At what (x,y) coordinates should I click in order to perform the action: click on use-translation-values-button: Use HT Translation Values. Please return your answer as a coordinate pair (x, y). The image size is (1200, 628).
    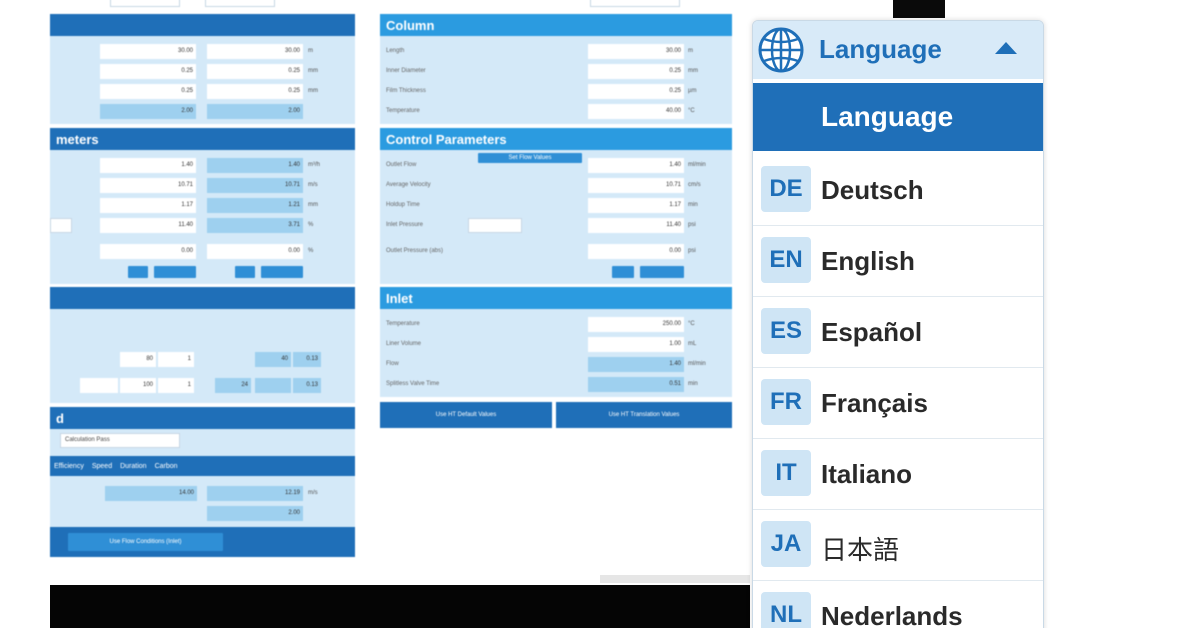
    Looking at the image, I should click on (644, 415).